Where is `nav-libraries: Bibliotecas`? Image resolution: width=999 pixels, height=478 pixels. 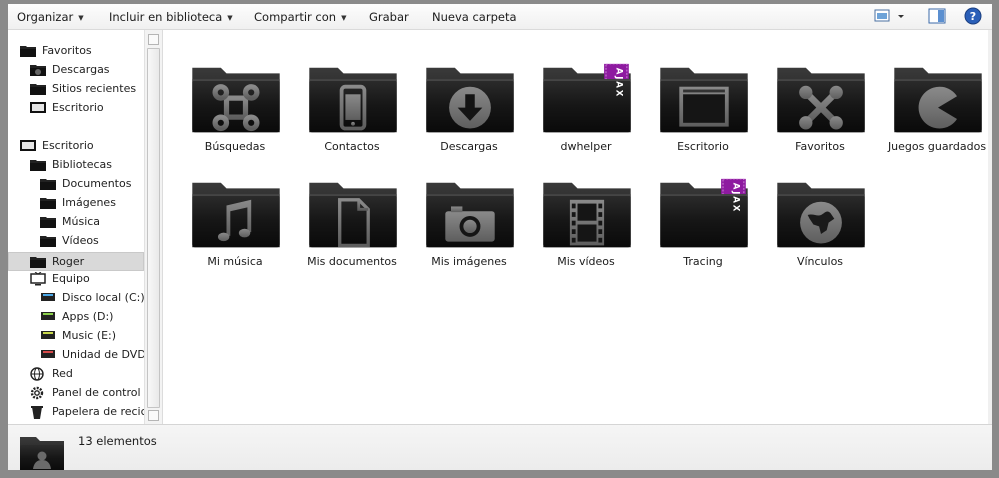
nav-libraries: Bibliotecas is located at coordinates (85, 164).